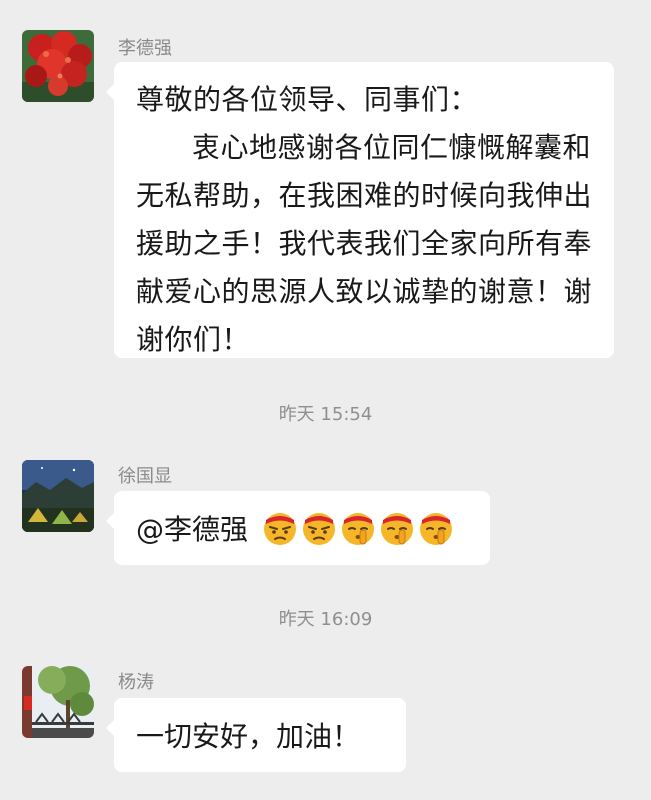 The width and height of the screenshot is (651, 800). I want to click on message-bubble: @李德强, so click(298, 528).